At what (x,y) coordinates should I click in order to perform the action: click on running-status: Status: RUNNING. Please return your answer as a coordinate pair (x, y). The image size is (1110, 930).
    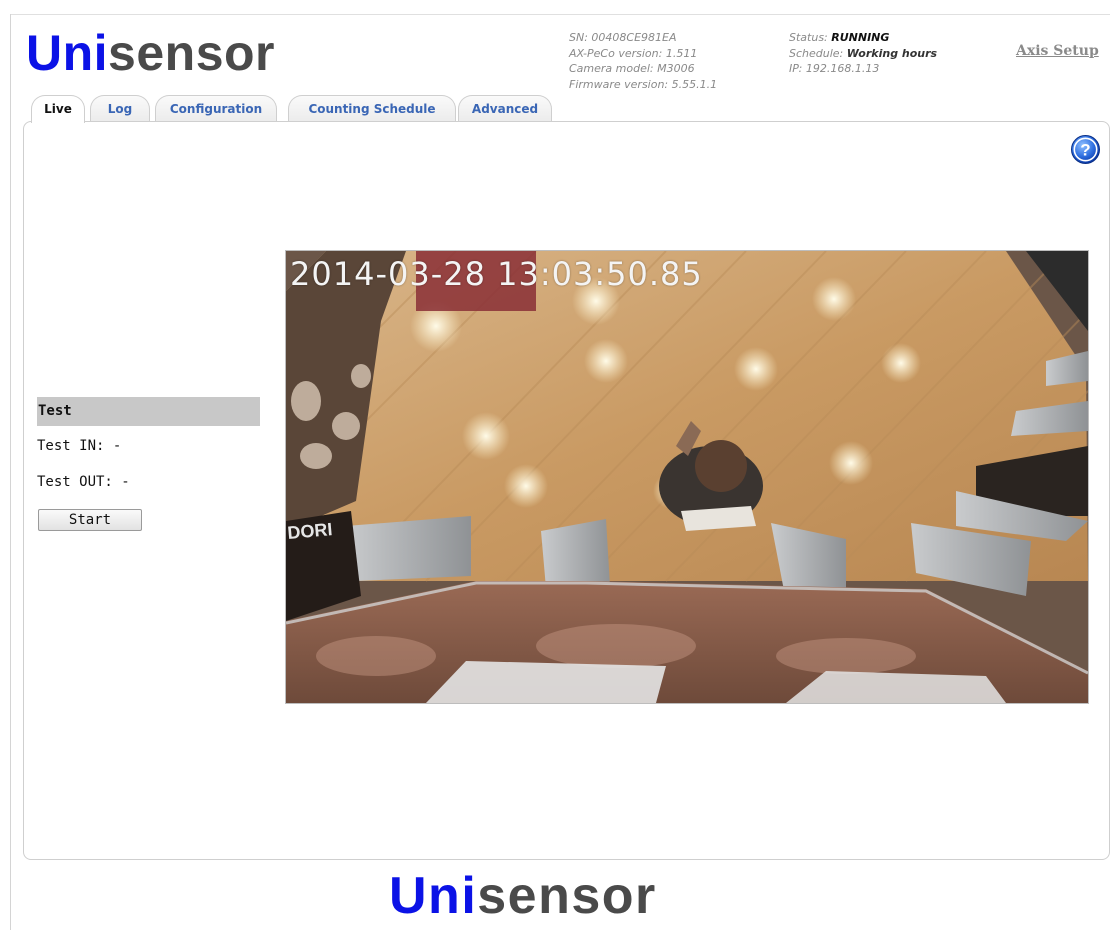
    Looking at the image, I should click on (839, 37).